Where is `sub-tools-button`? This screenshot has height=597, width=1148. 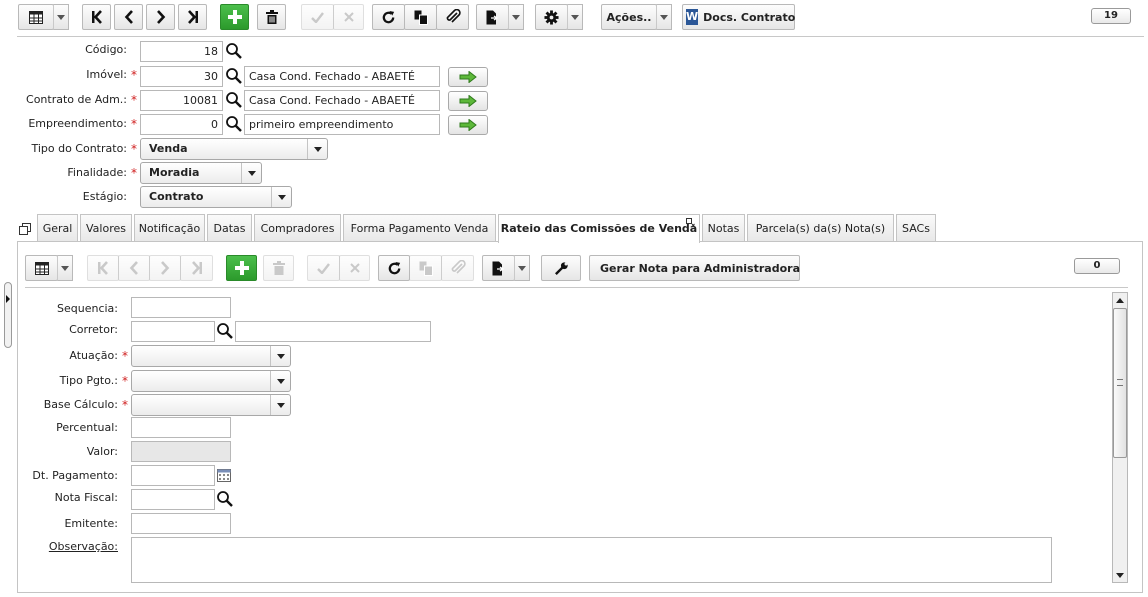 sub-tools-button is located at coordinates (561, 268).